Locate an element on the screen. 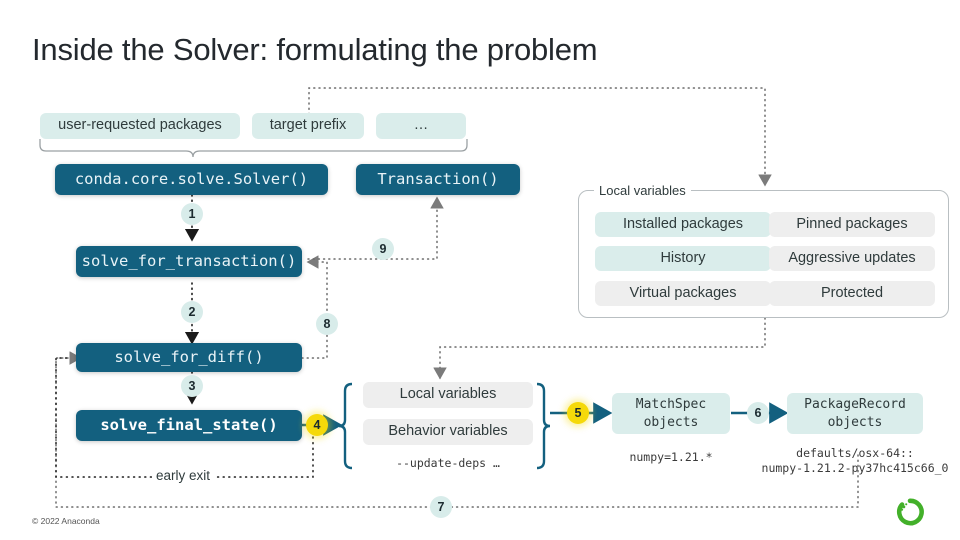 The width and height of the screenshot is (960, 540). early-exit-label: early exit is located at coordinates (183, 475).